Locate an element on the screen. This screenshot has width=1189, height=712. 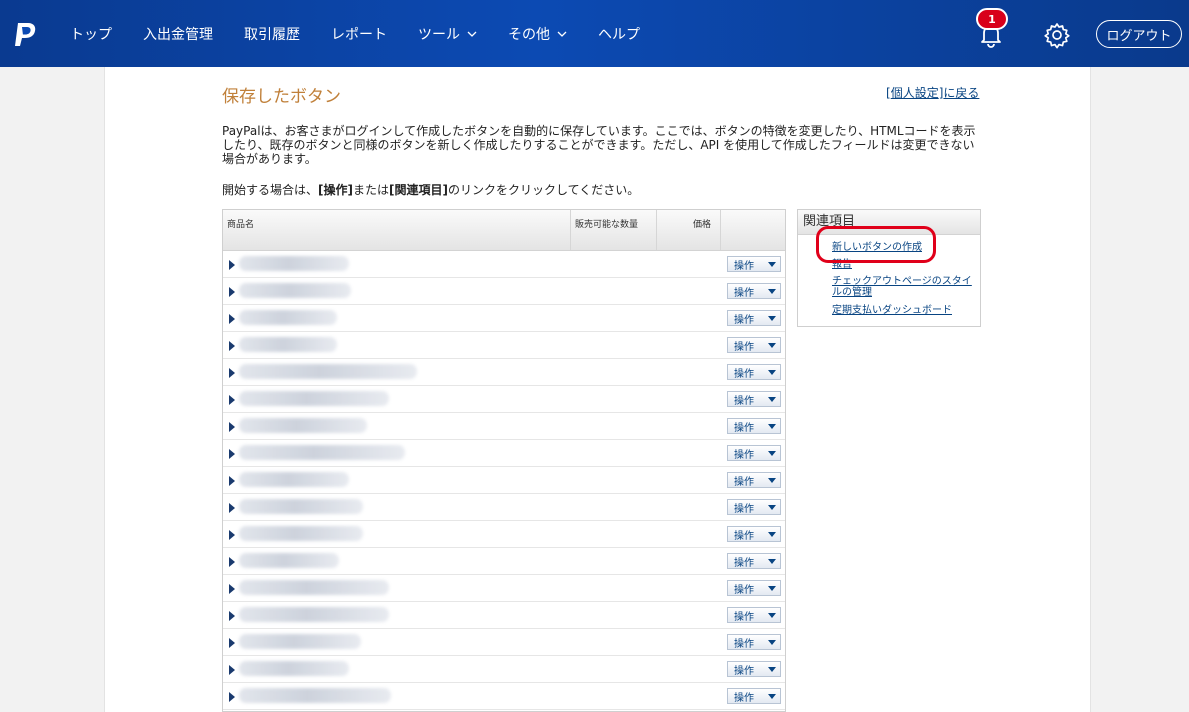
notification-badge: 1 is located at coordinates (992, 19).